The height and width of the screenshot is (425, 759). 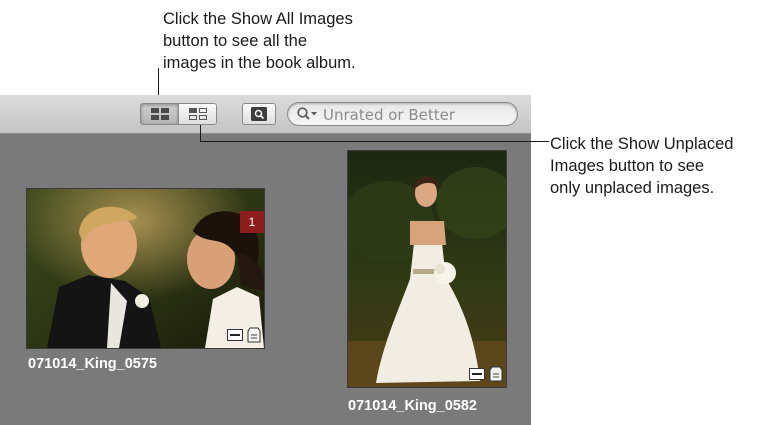 I want to click on callout-line: Click the Show All Images, so click(x=258, y=19).